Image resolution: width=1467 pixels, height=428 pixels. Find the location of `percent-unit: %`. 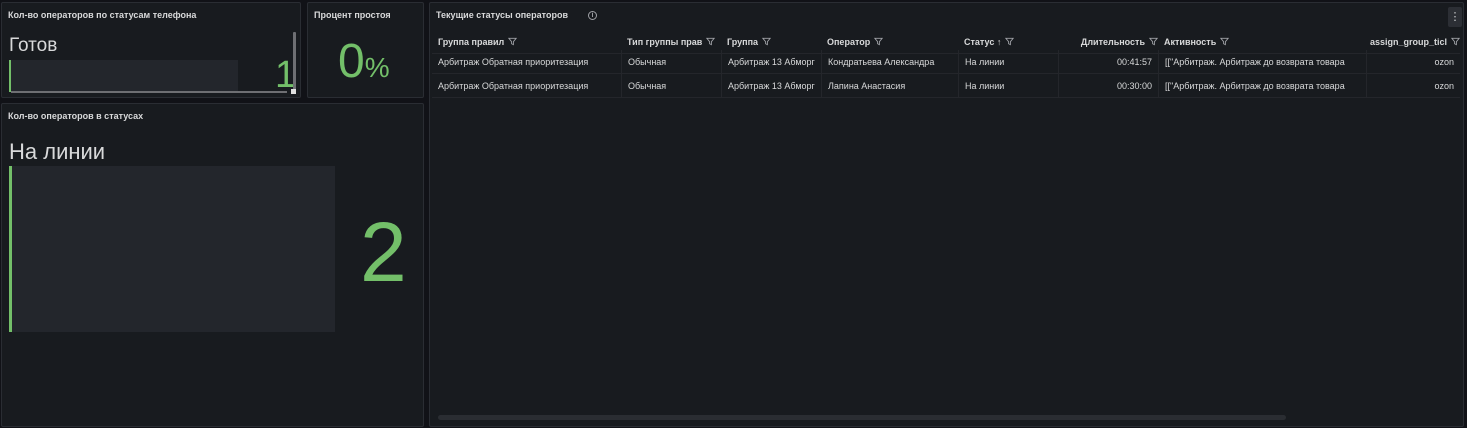

percent-unit: % is located at coordinates (377, 67).